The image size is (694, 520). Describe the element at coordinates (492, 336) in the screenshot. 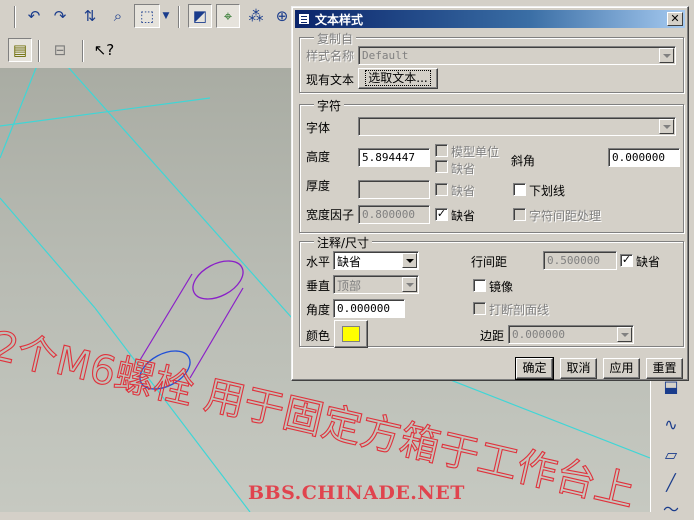

I see `margin-label: 边距` at that location.